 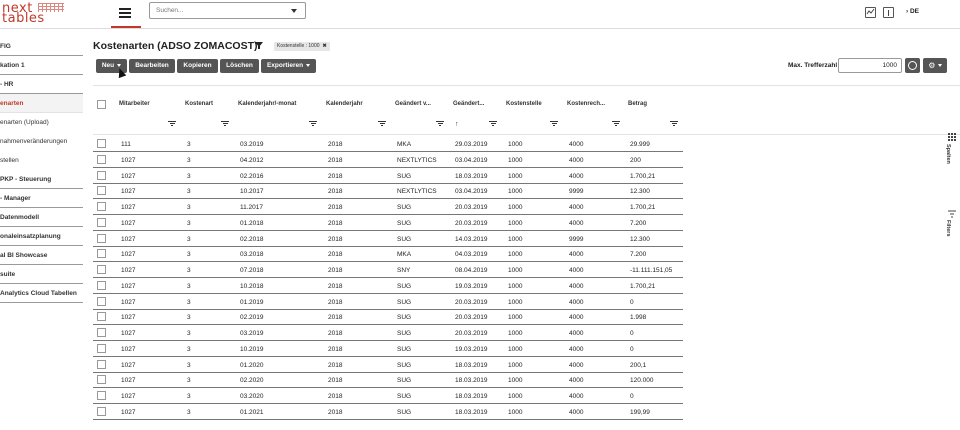 I want to click on language-switch: › DE, so click(x=912, y=11).